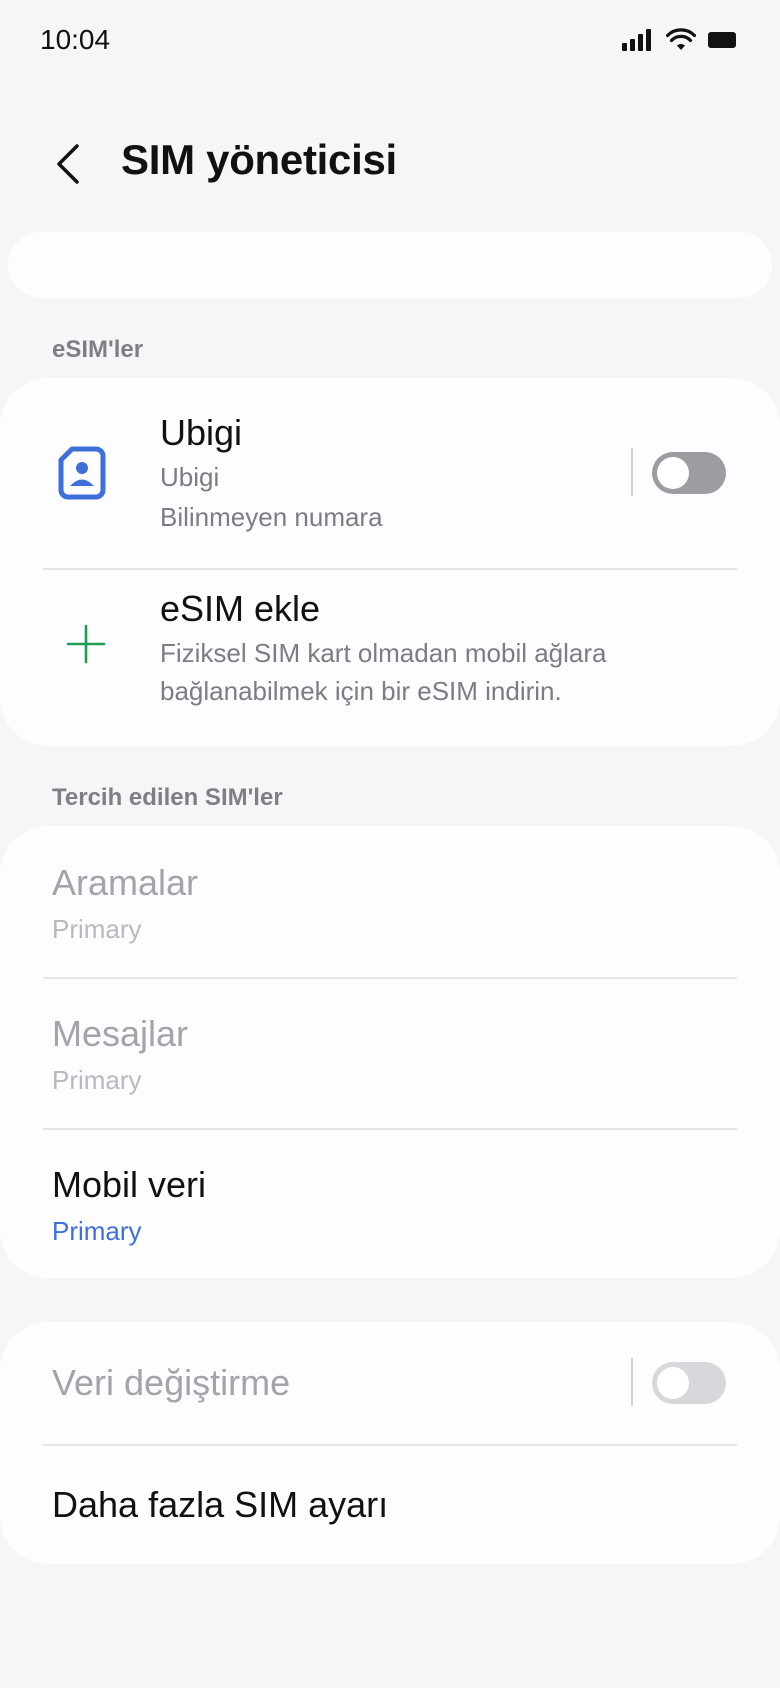 The image size is (780, 1688). What do you see at coordinates (190, 477) in the screenshot?
I see `esim-carrier: Ubigi` at bounding box center [190, 477].